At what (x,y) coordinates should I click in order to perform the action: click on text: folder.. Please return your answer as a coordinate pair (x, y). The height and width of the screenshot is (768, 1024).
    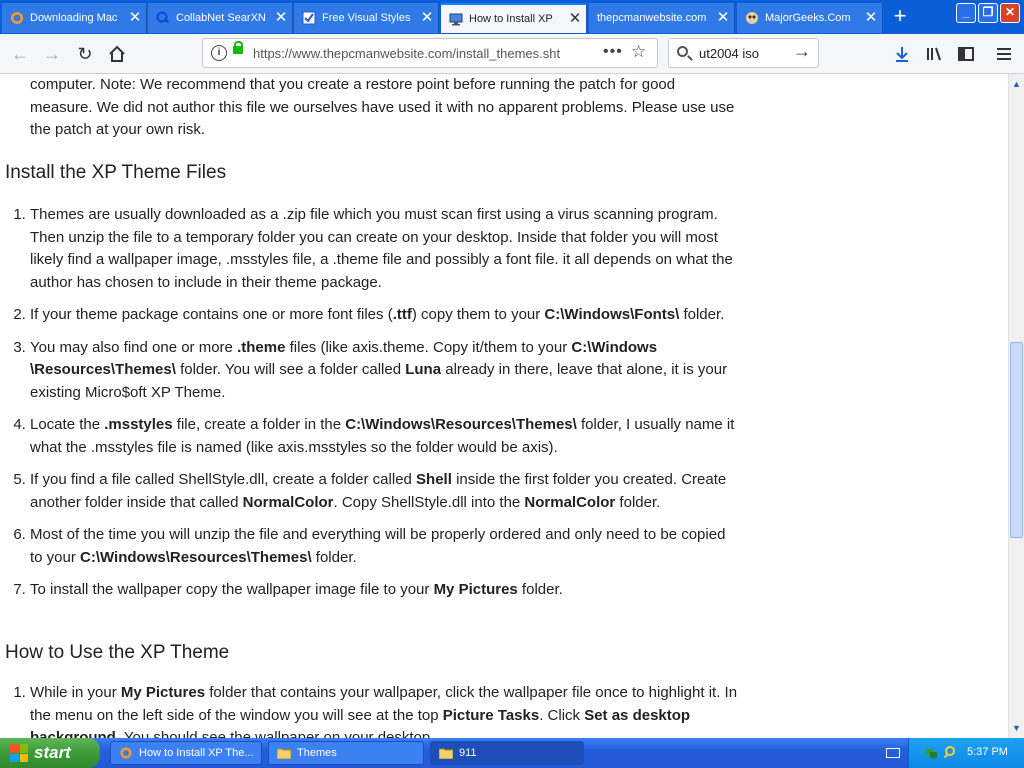
    Looking at the image, I should click on (702, 314).